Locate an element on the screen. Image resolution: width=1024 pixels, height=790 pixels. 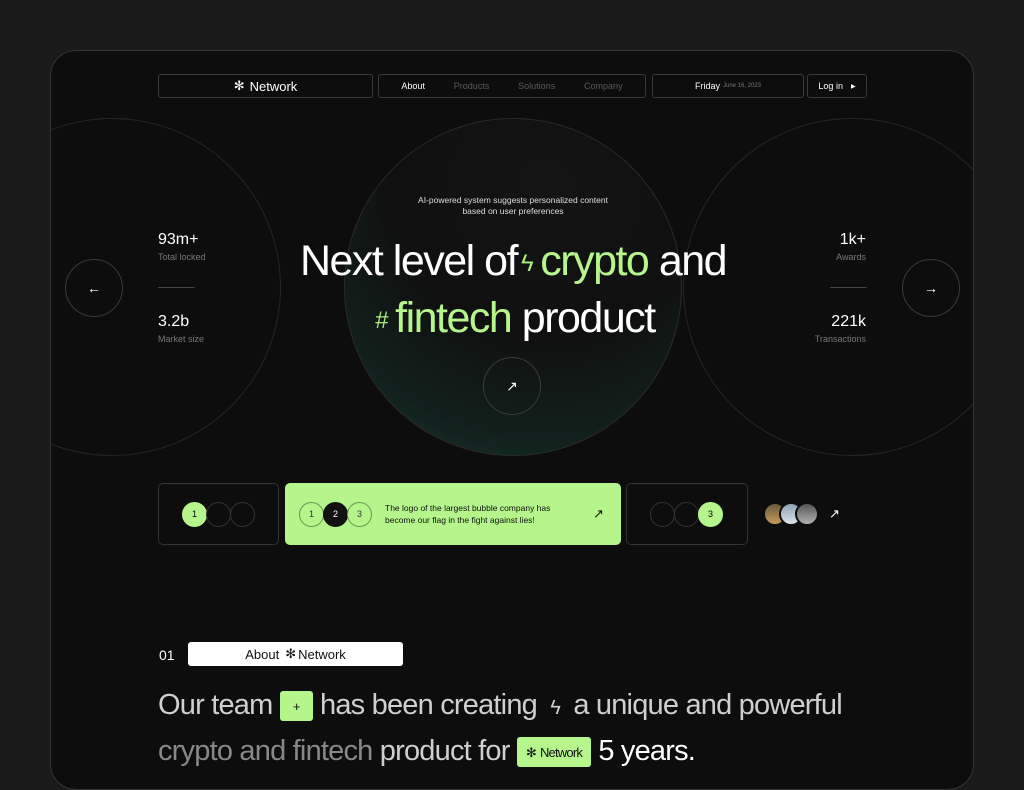
plus-icon: + is located at coordinates (296, 706).